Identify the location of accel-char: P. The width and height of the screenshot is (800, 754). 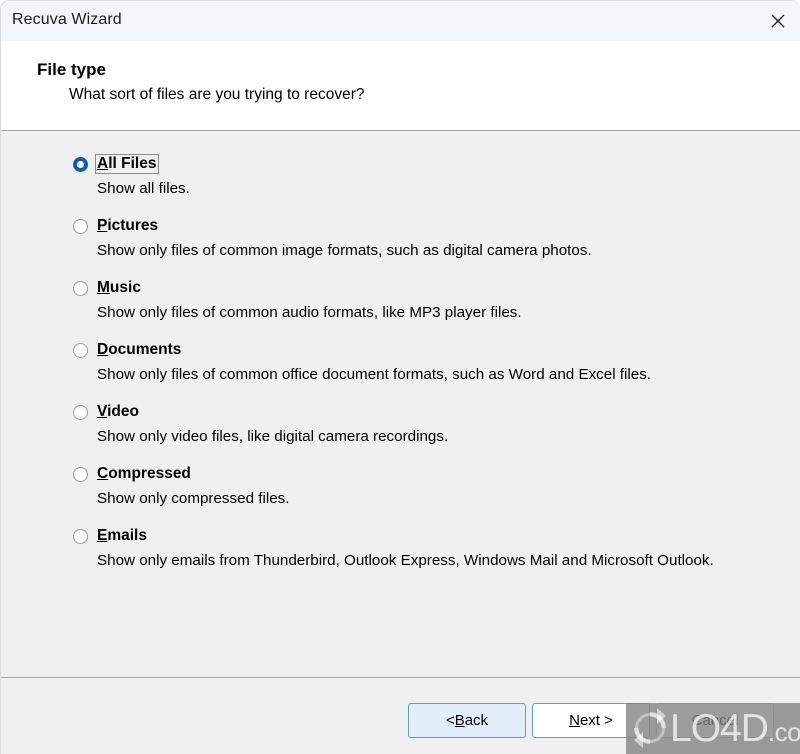
(102, 225).